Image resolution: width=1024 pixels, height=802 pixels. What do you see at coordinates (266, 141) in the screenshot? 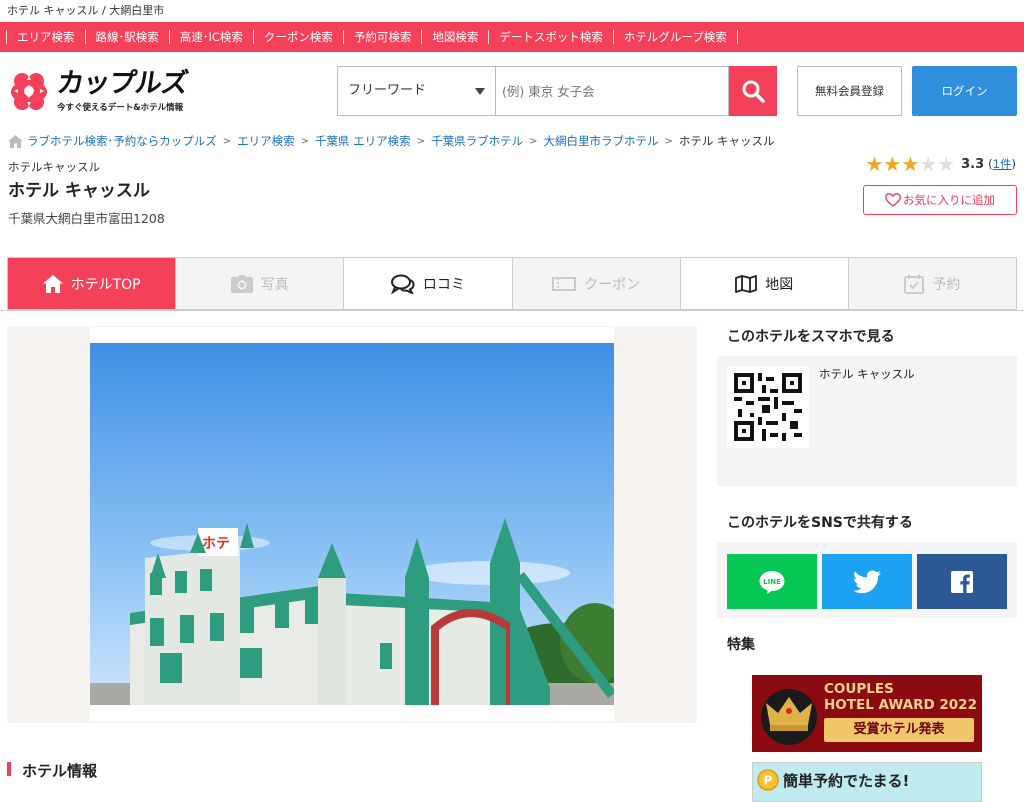
I see `breadcrumb-link-area: エリア検索` at bounding box center [266, 141].